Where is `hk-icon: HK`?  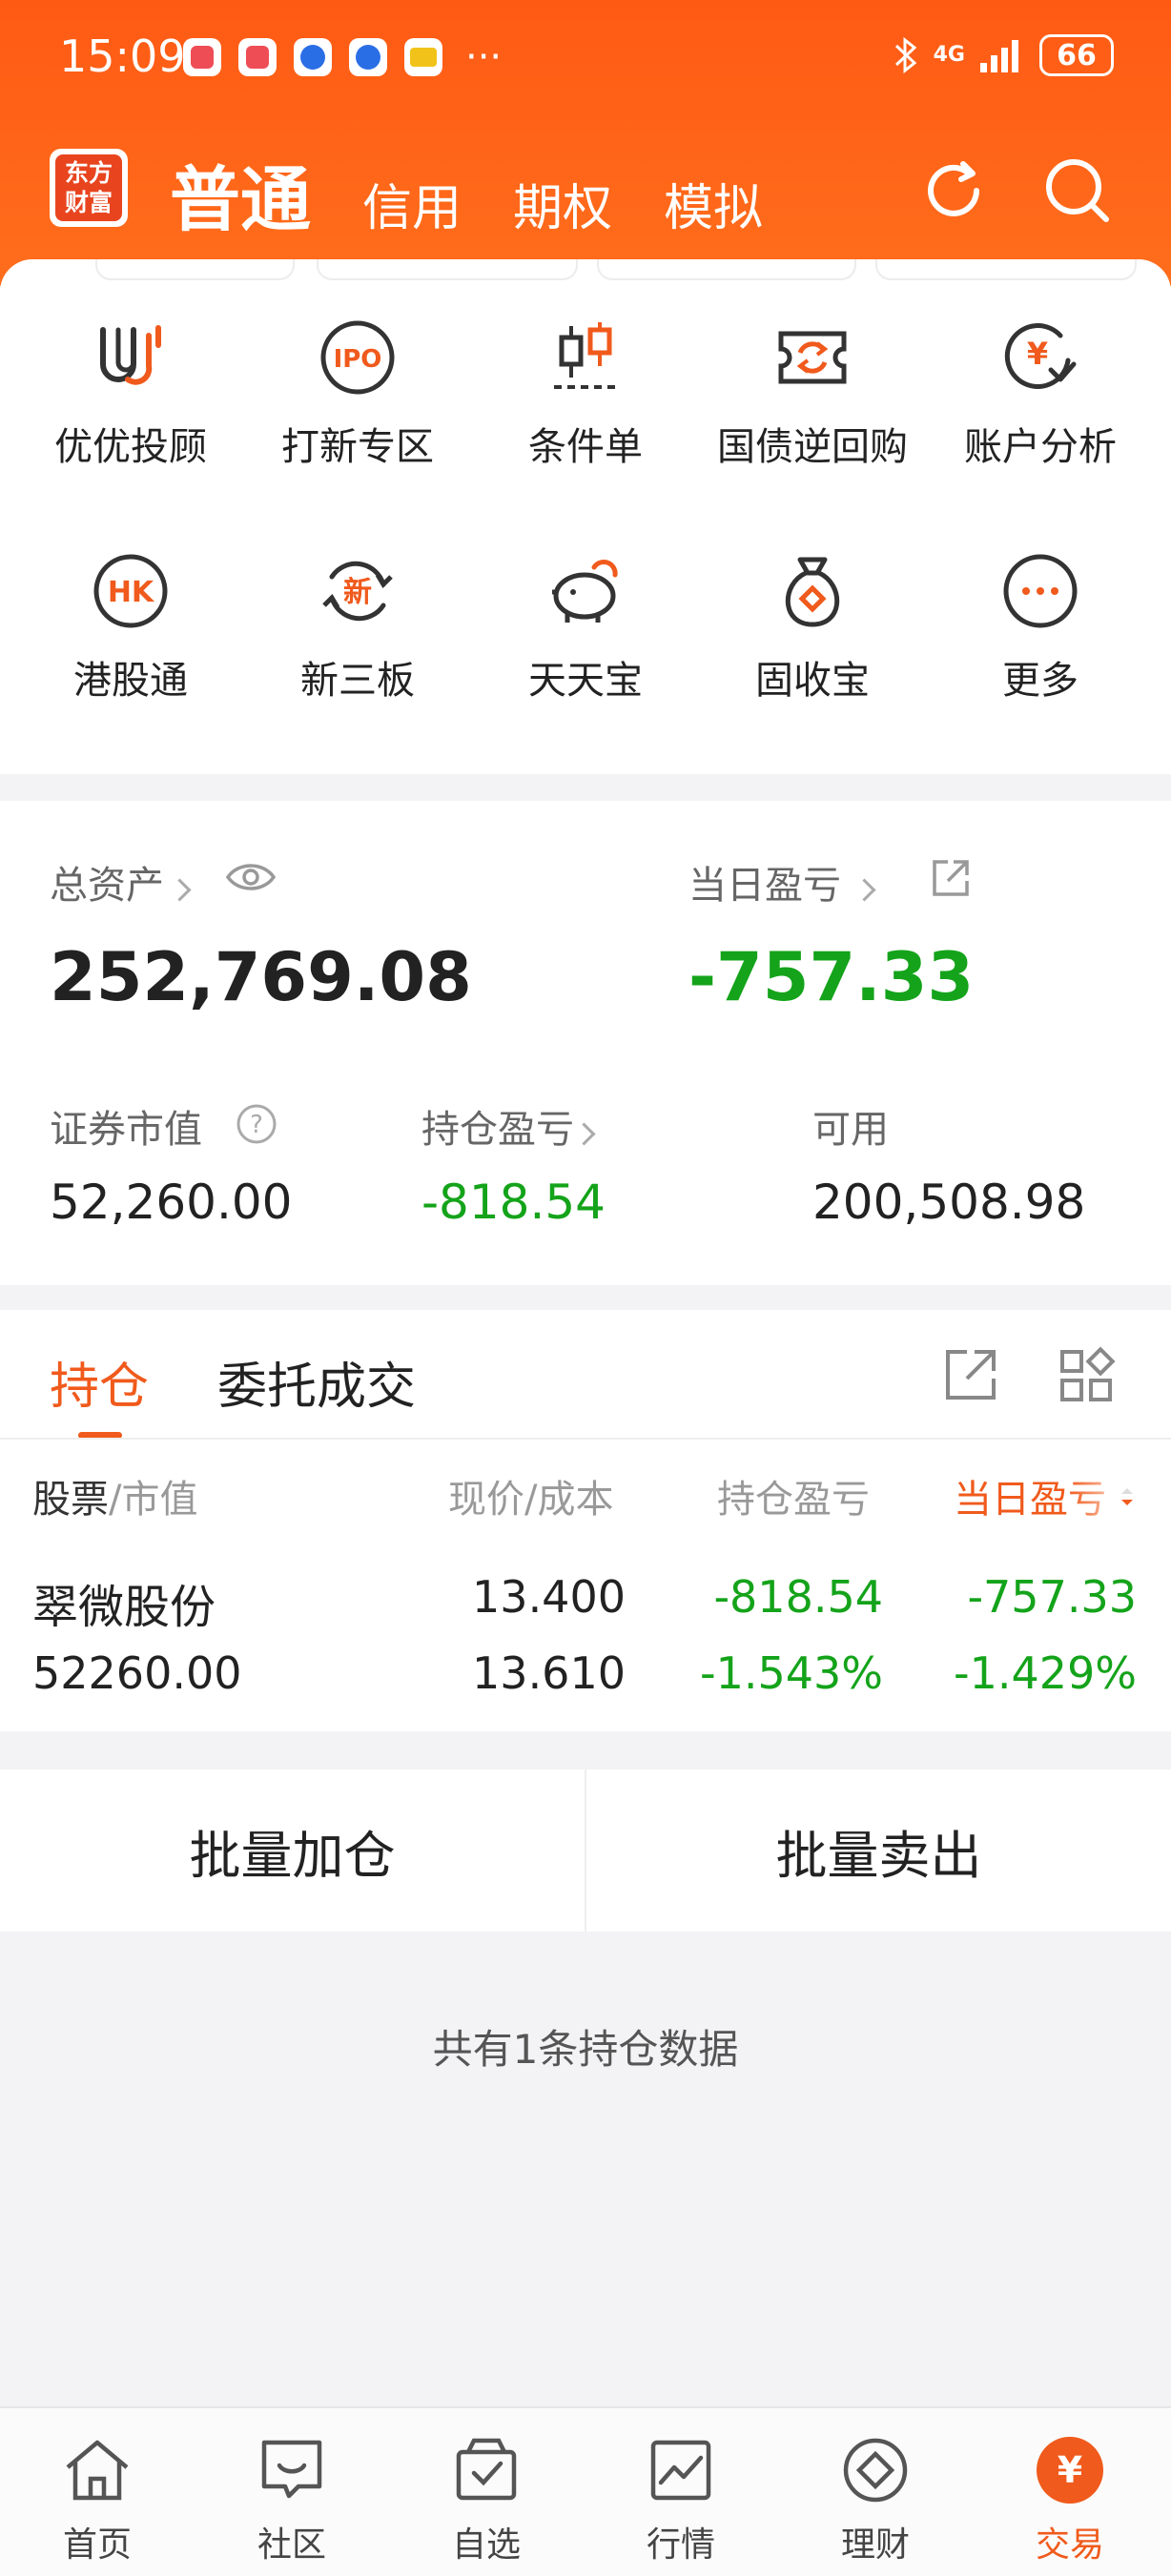 hk-icon: HK is located at coordinates (130, 591).